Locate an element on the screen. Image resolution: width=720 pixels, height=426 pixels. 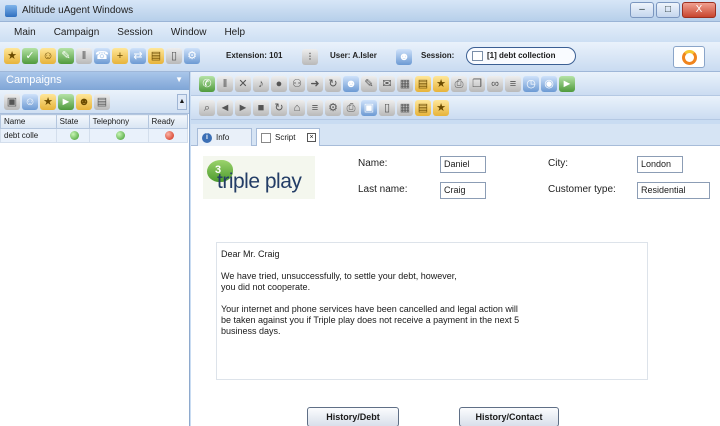
nav-table-icon: ▦ is located at coordinates (405, 108).